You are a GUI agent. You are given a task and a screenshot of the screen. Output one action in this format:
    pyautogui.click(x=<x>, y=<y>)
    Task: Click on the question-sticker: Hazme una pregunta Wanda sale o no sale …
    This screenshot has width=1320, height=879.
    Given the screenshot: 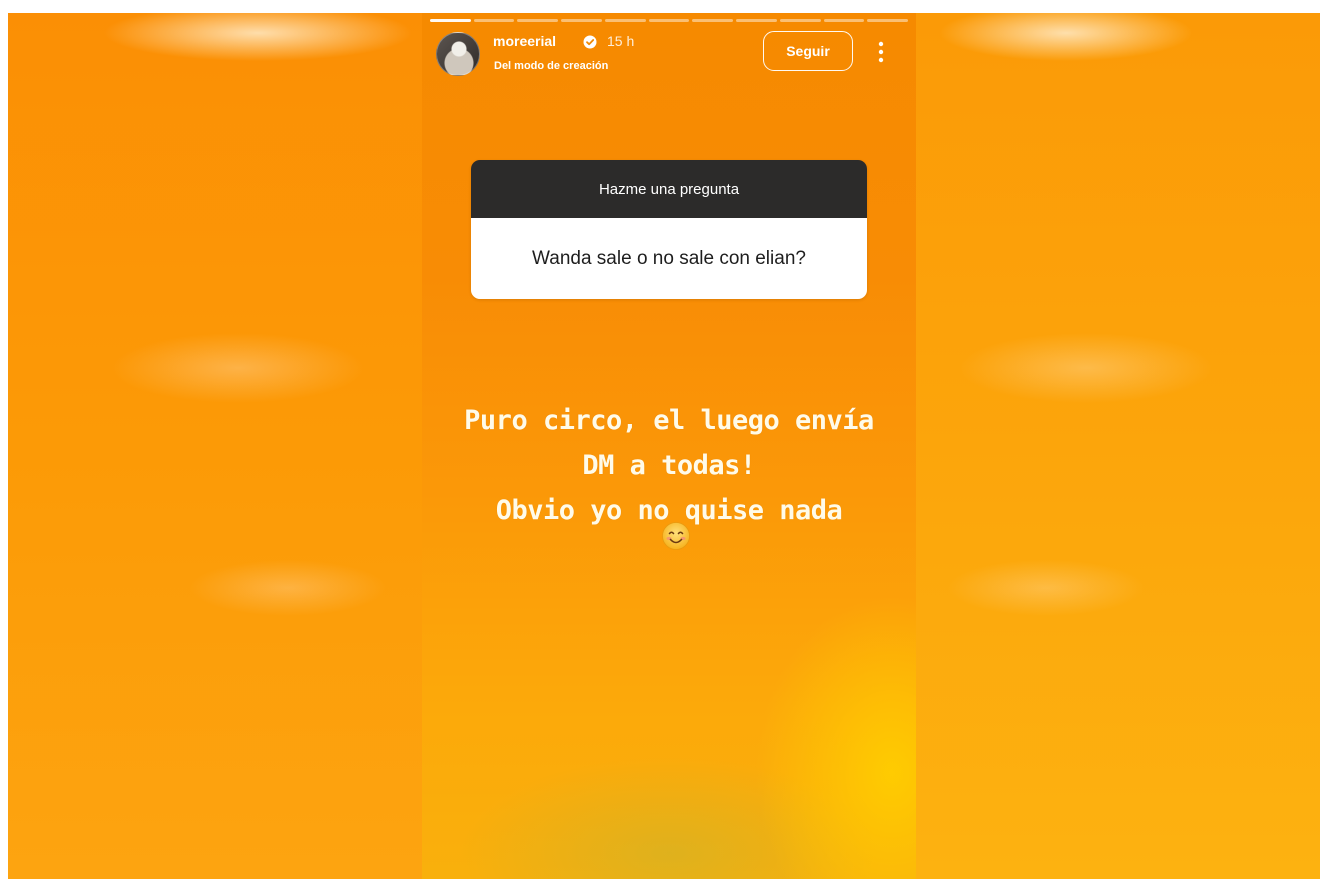 What is the action you would take?
    pyautogui.click(x=669, y=229)
    